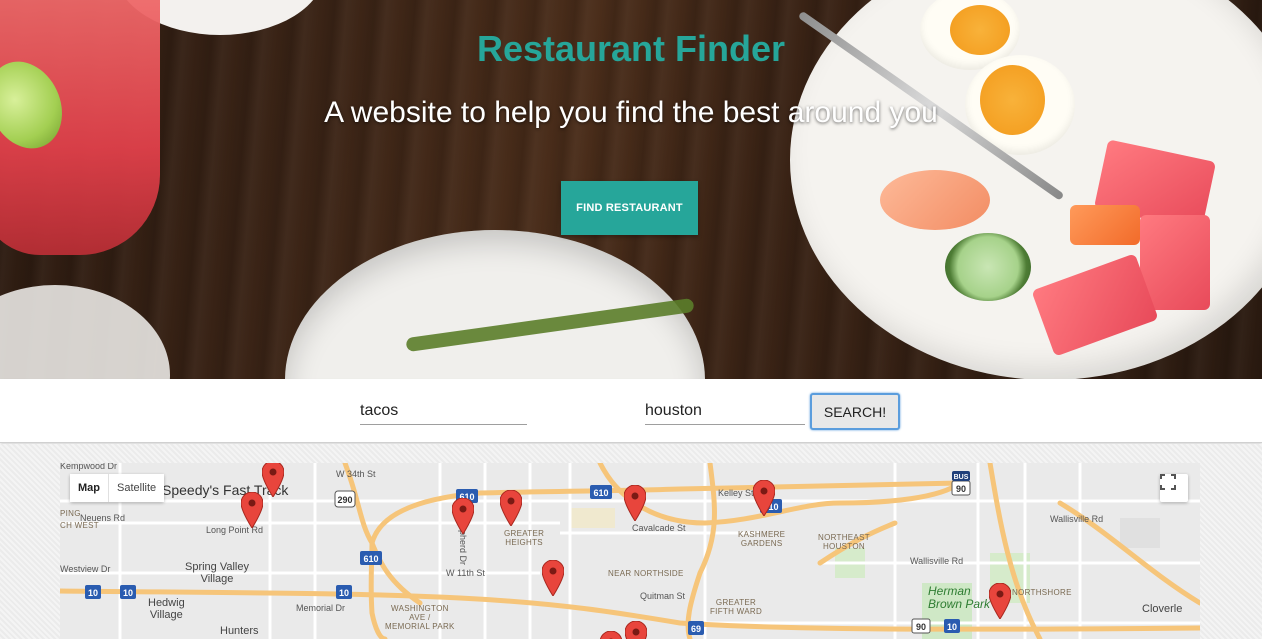 This screenshot has width=1262, height=639. What do you see at coordinates (736, 493) in the screenshot?
I see `map-label: Kelley St` at bounding box center [736, 493].